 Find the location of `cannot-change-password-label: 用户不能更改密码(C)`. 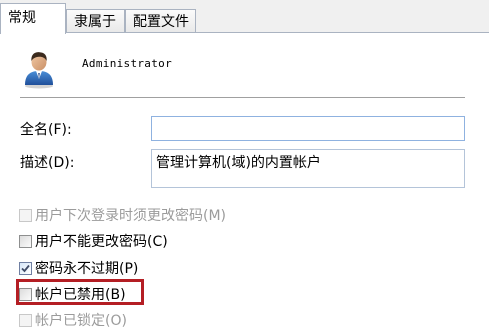

cannot-change-password-label: 用户不能更改密码(C) is located at coordinates (101, 241).